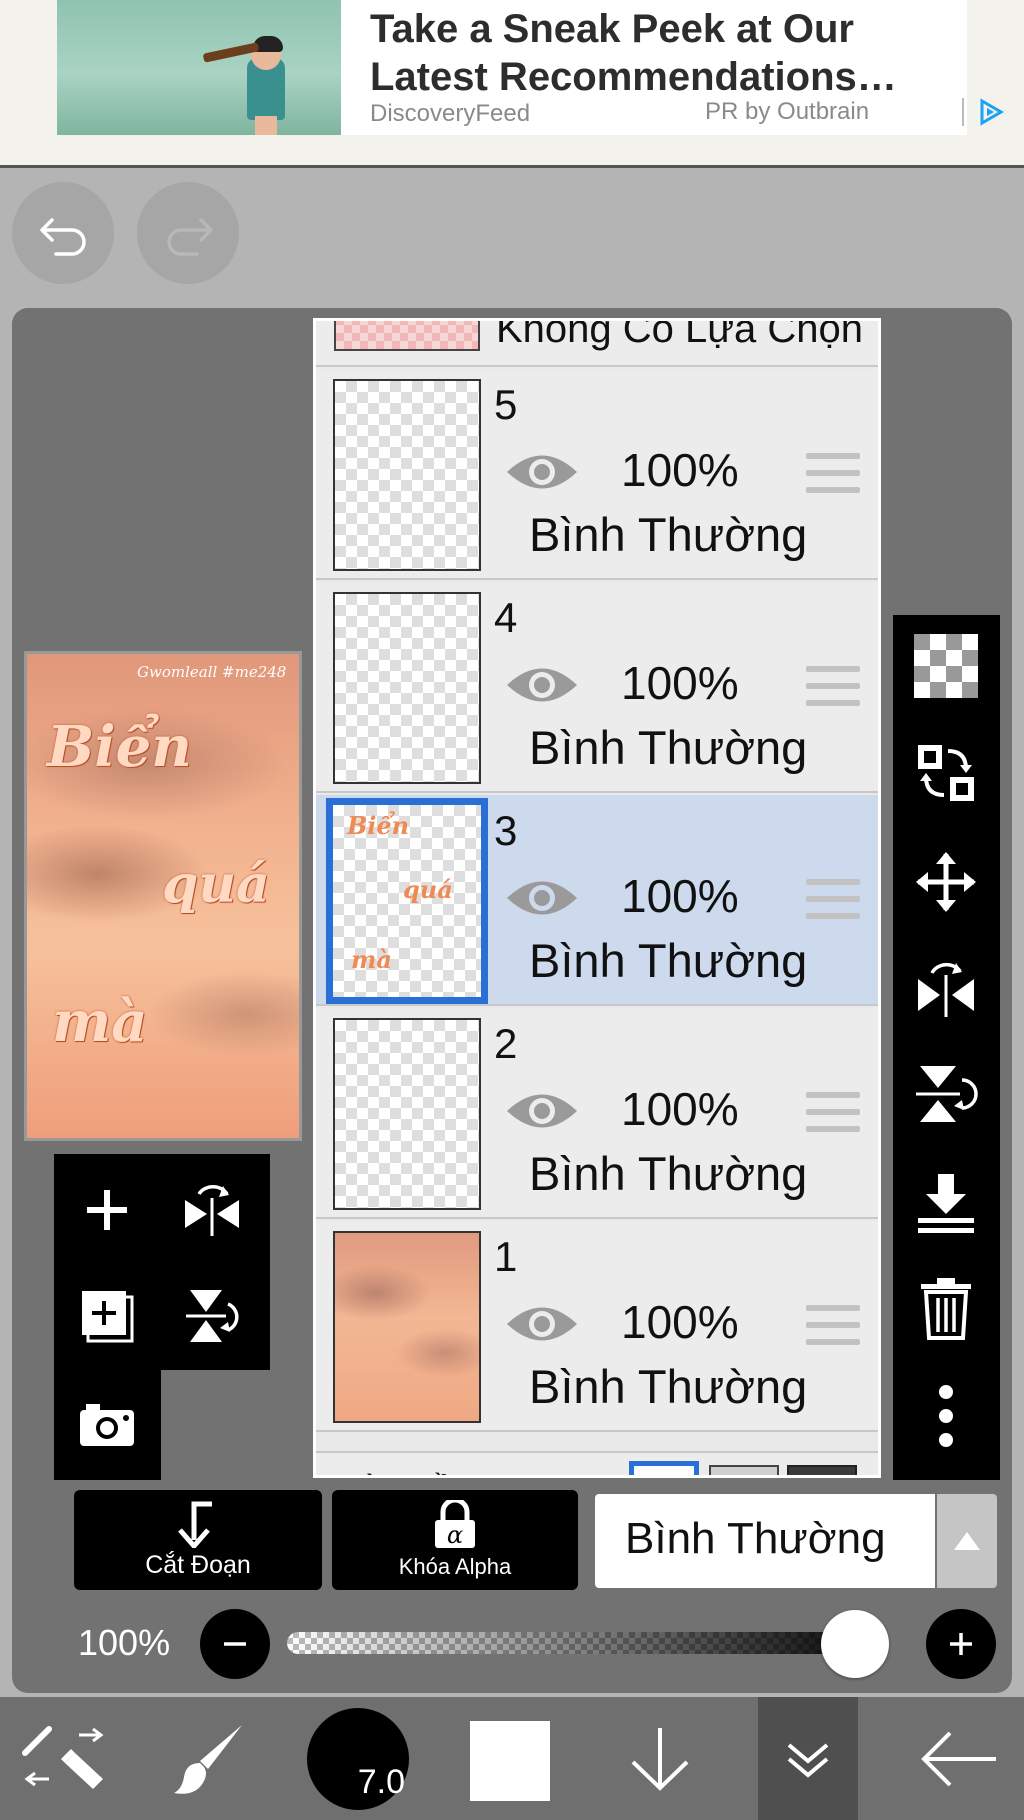 This screenshot has height=1820, width=1024. Describe the element at coordinates (163, 896) in the screenshot. I see `canvas-preview: Gwomleall #me248 Biển quá mà` at that location.